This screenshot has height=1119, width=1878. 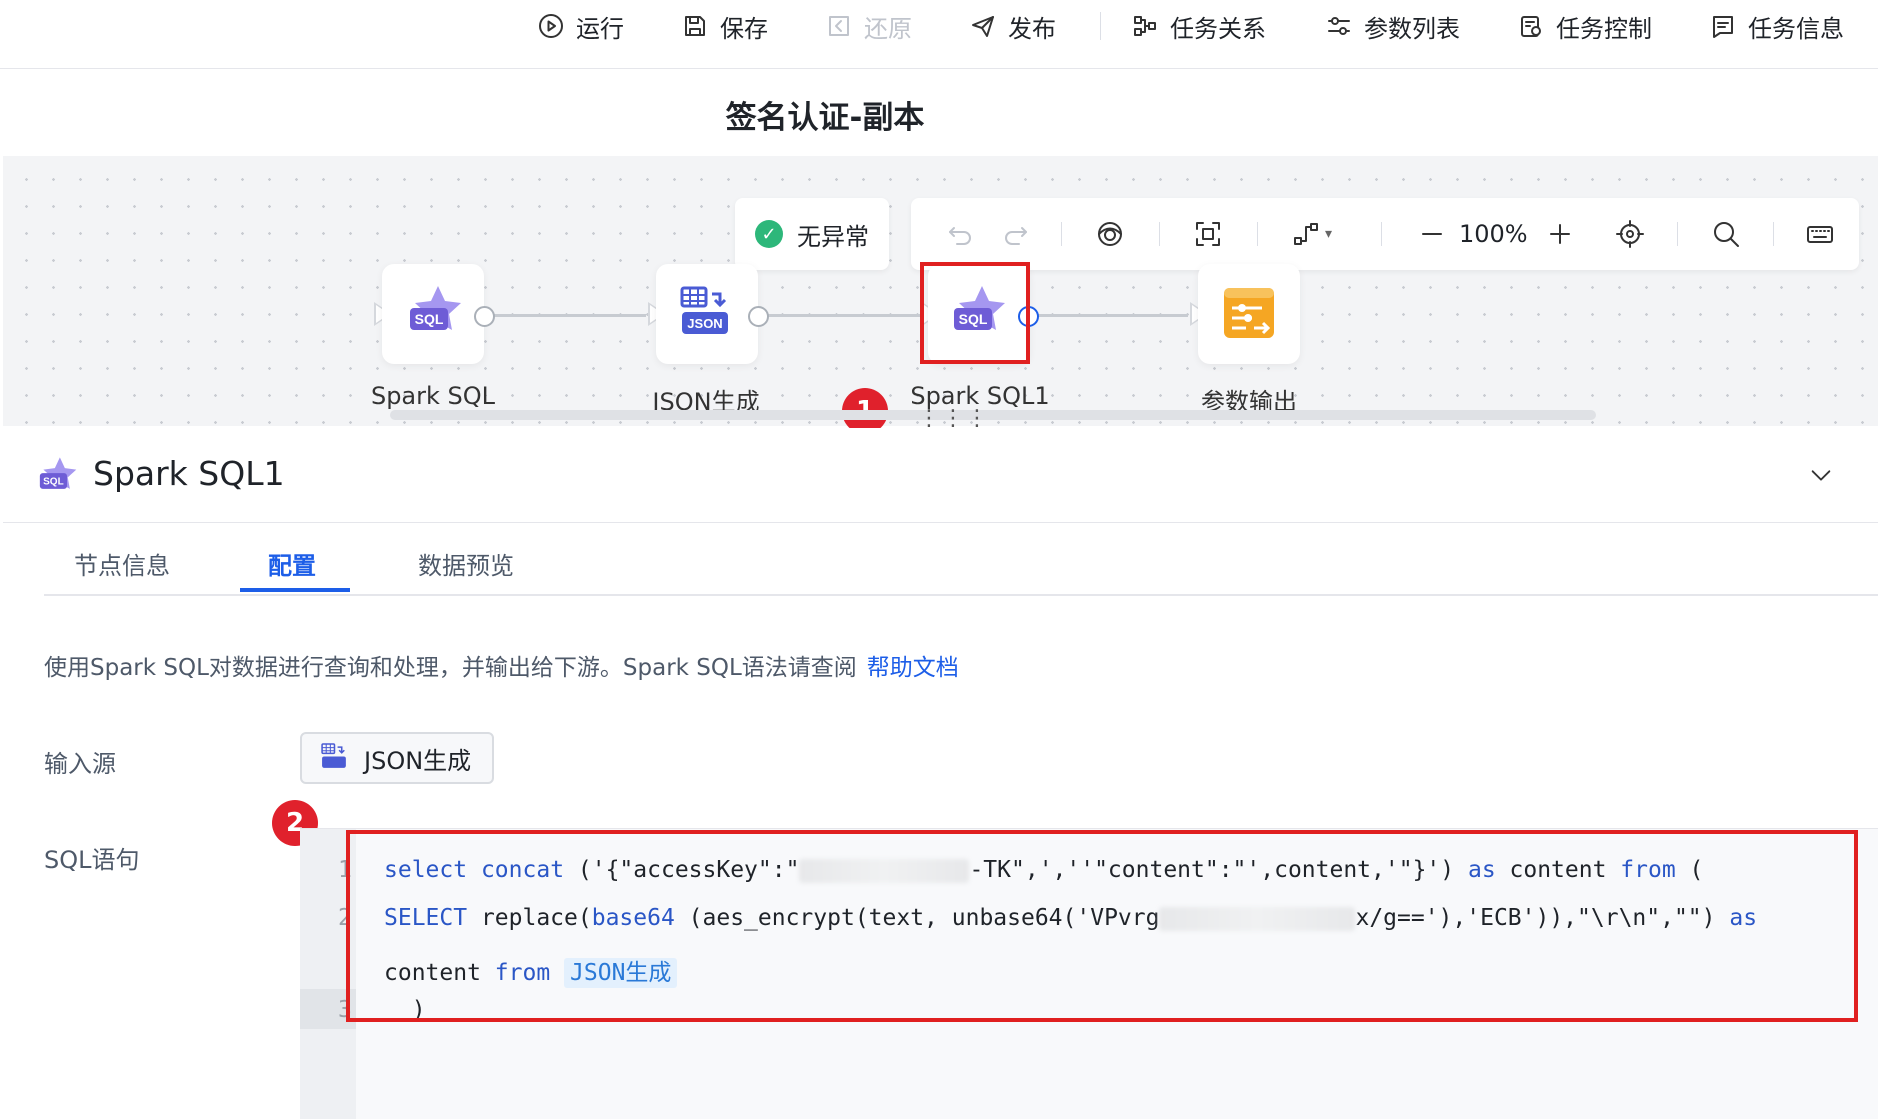 I want to click on task-relation-button: 任务关系, so click(x=1199, y=26).